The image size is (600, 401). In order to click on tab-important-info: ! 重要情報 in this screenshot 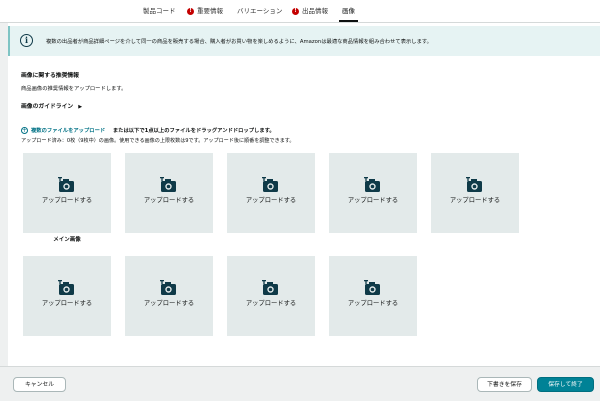, I will do `click(205, 11)`.